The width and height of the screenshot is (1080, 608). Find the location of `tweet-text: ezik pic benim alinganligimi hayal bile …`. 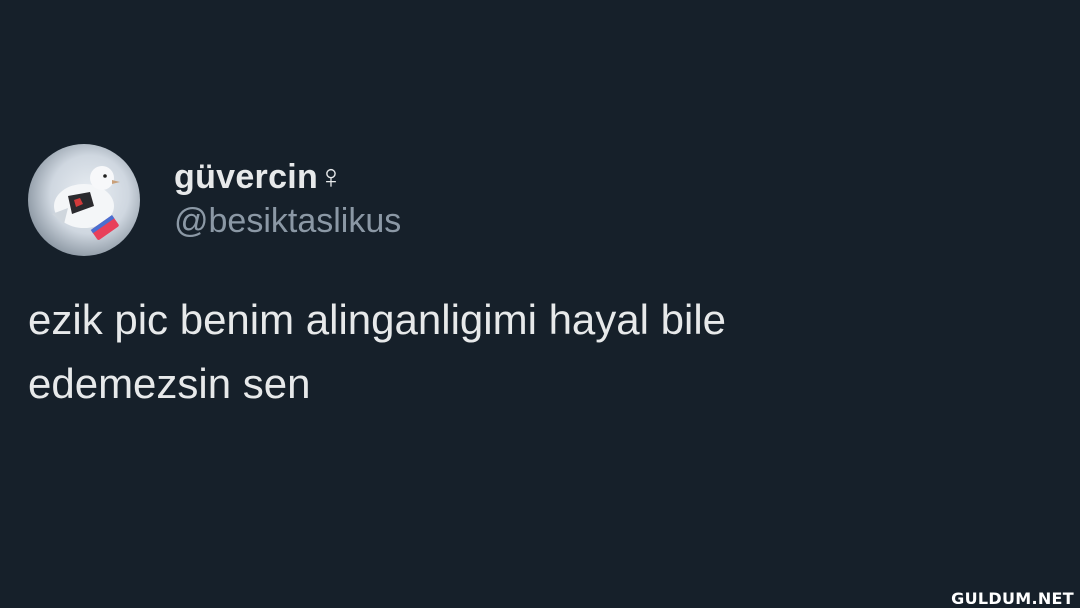

tweet-text: ezik pic benim alinganligimi hayal bile … is located at coordinates (377, 351).